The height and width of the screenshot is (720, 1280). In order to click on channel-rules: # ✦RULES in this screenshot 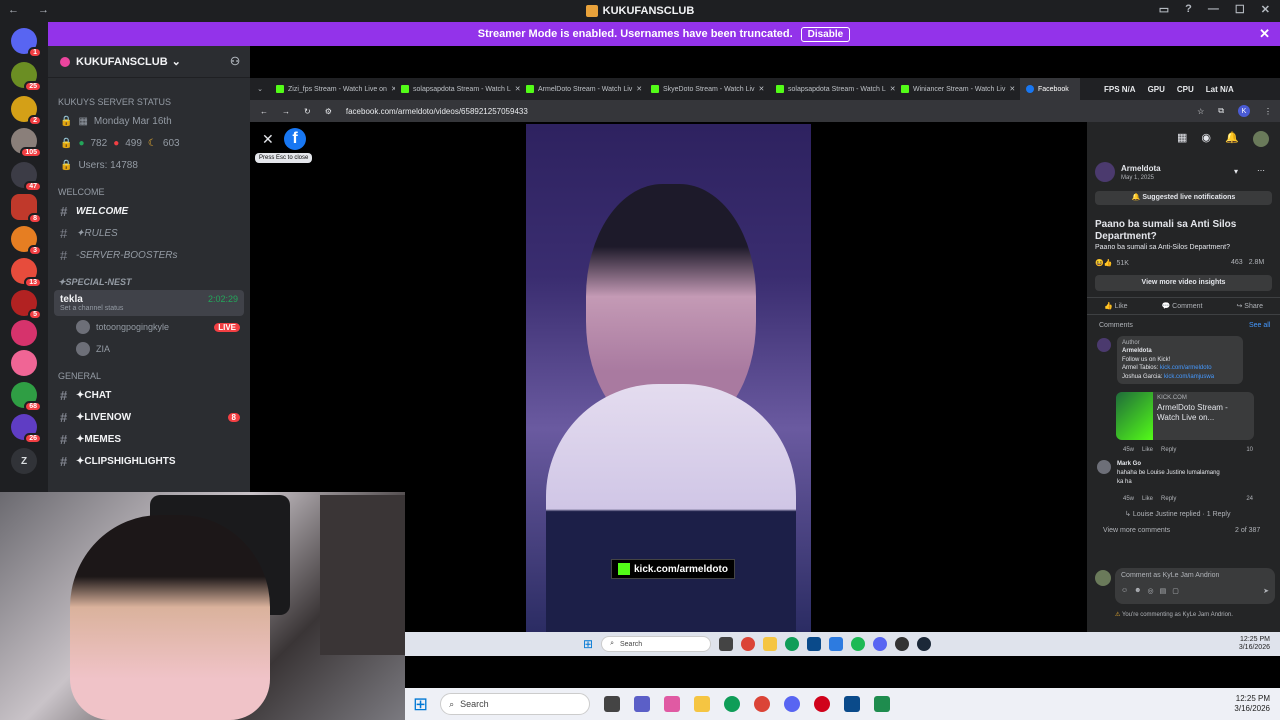, I will do `click(149, 233)`.